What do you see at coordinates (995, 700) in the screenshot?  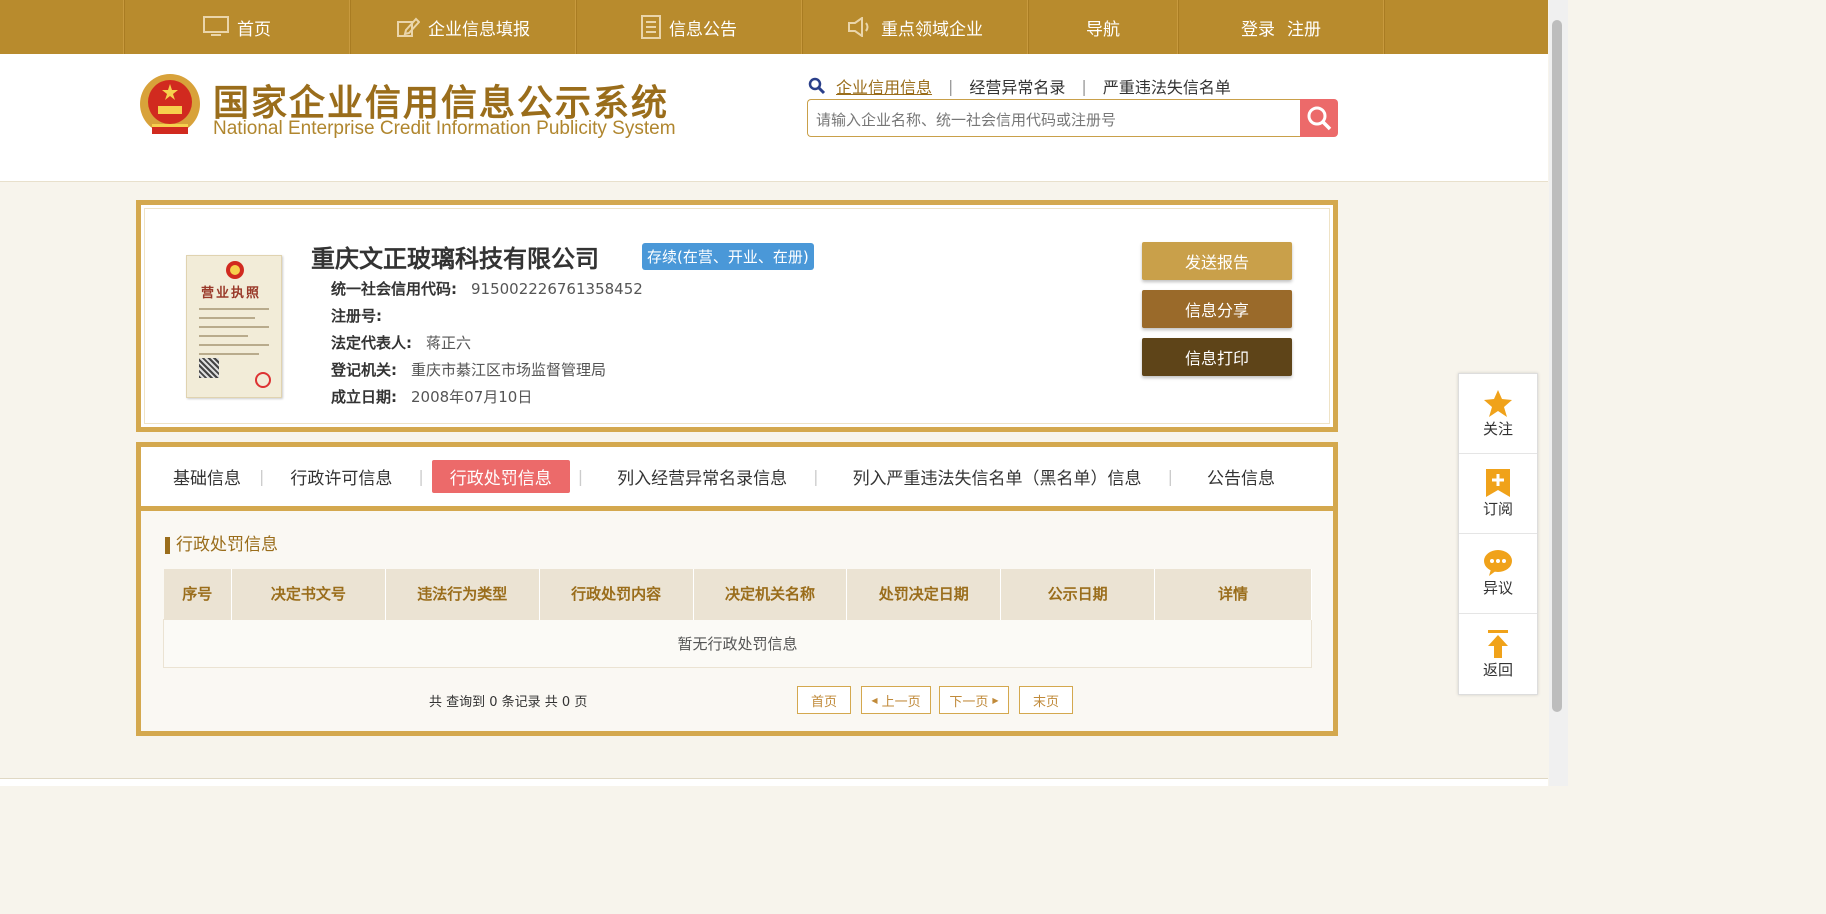 I see `chevron-right-icon: ▶` at bounding box center [995, 700].